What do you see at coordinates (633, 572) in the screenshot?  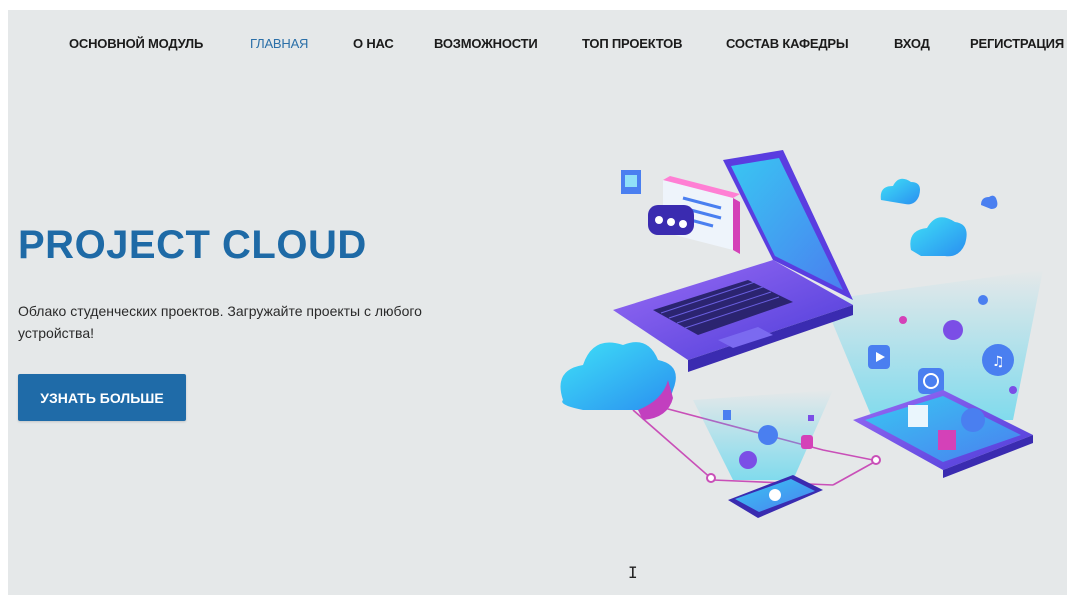 I see `text-cursor-icon: I` at bounding box center [633, 572].